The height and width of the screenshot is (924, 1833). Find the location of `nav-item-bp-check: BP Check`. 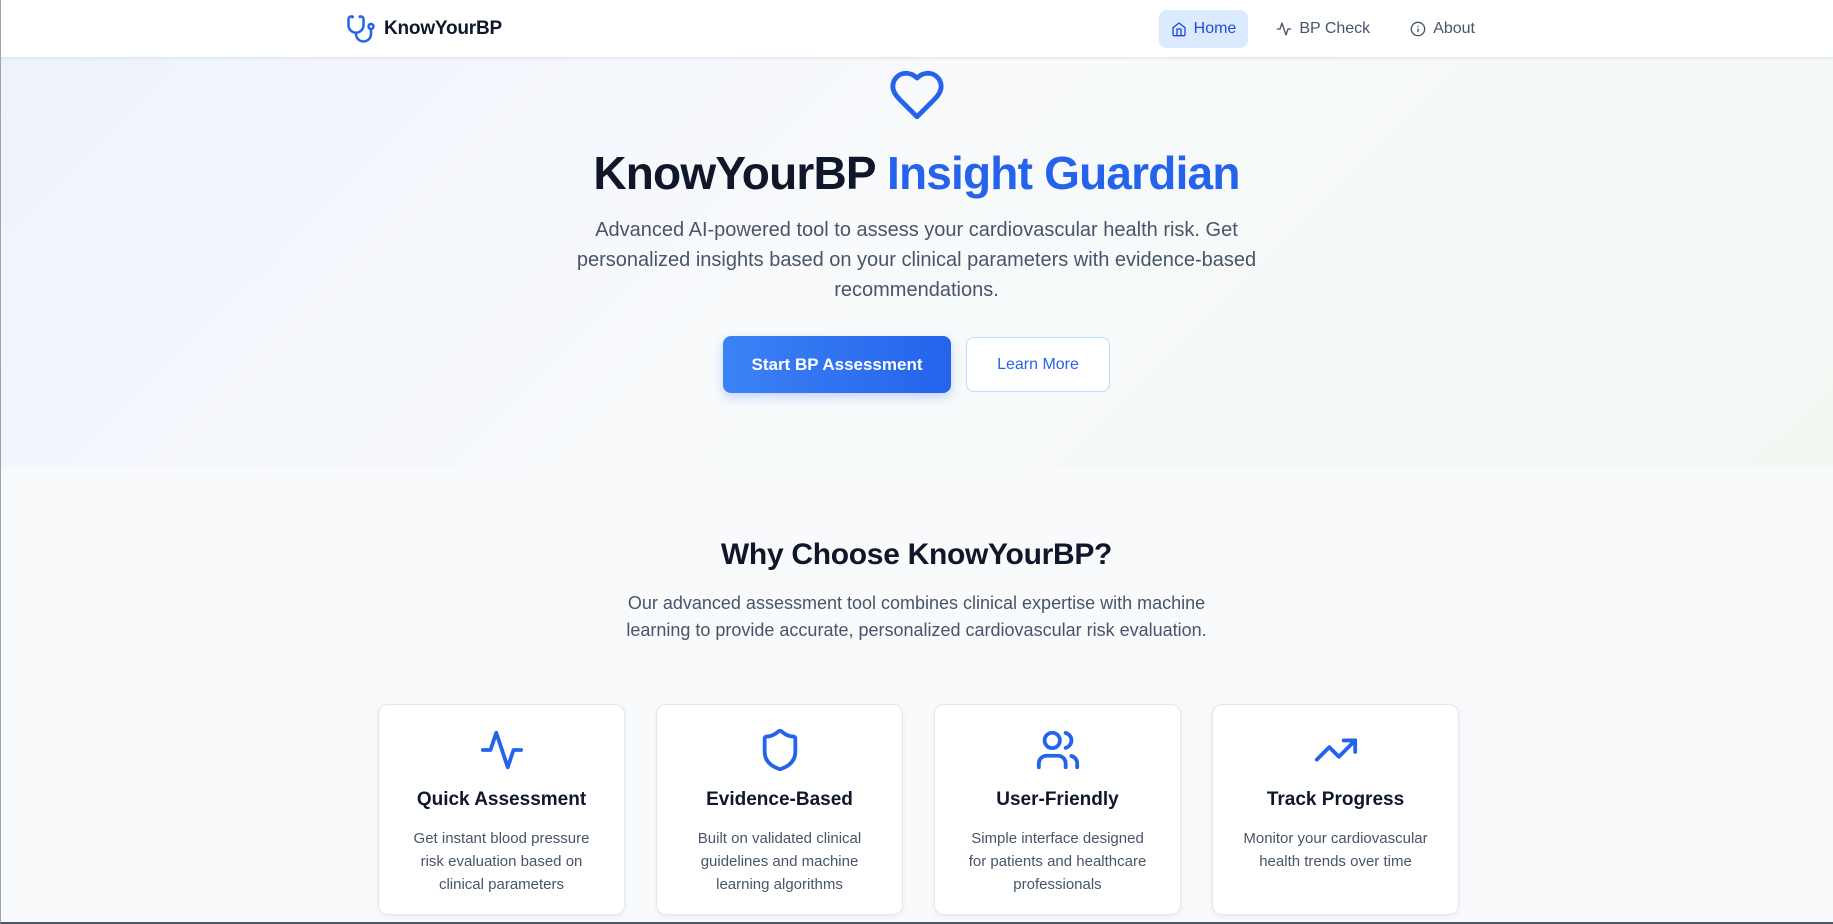

nav-item-bp-check: BP Check is located at coordinates (1323, 29).